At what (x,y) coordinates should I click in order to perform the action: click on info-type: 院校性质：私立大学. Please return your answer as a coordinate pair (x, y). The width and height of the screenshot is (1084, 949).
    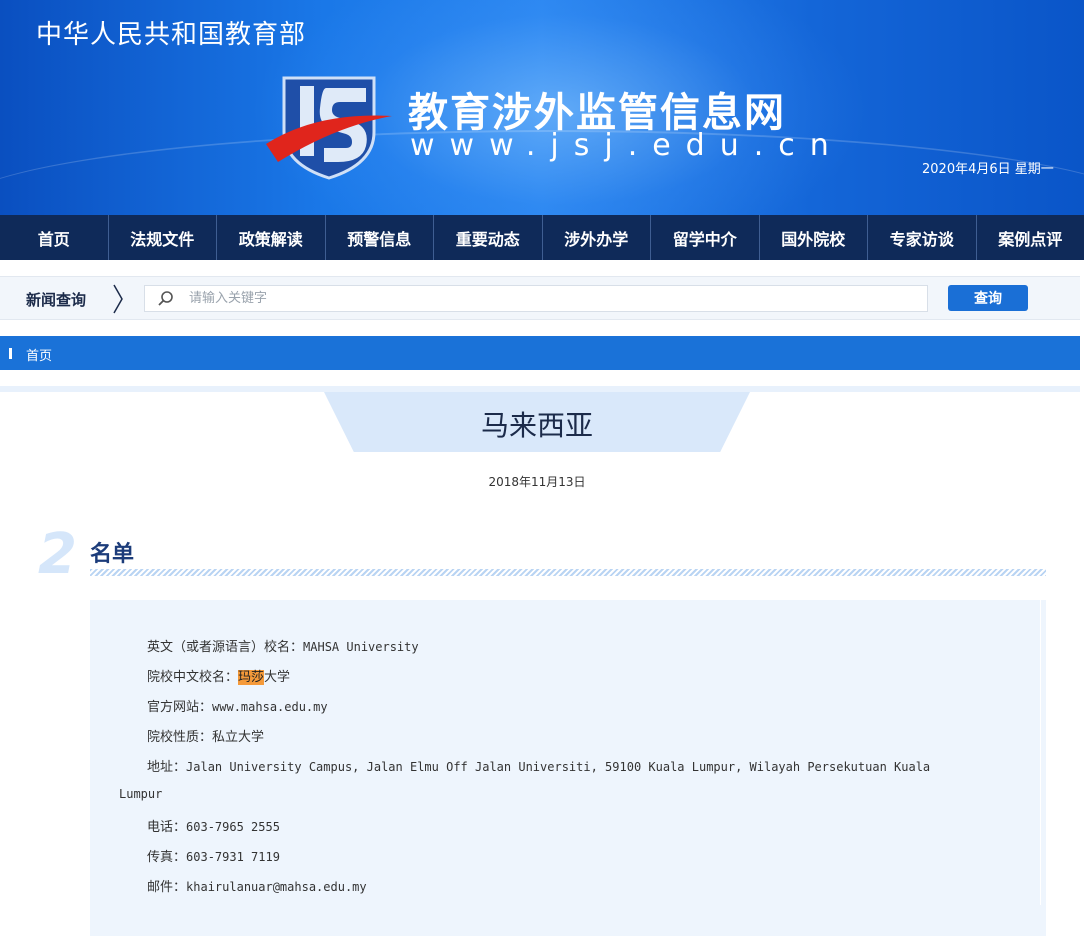
    Looking at the image, I should click on (205, 735).